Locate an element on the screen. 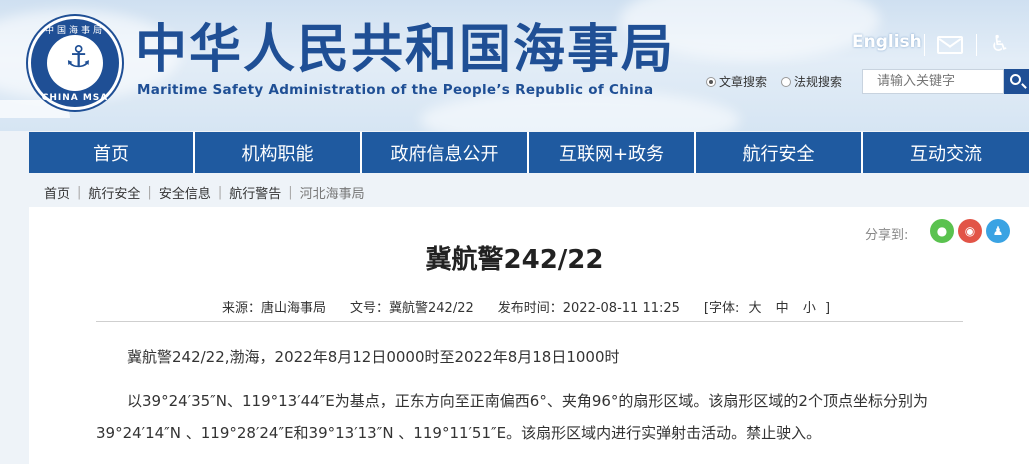 Image resolution: width=1029 pixels, height=464 pixels. search-button is located at coordinates (1016, 81).